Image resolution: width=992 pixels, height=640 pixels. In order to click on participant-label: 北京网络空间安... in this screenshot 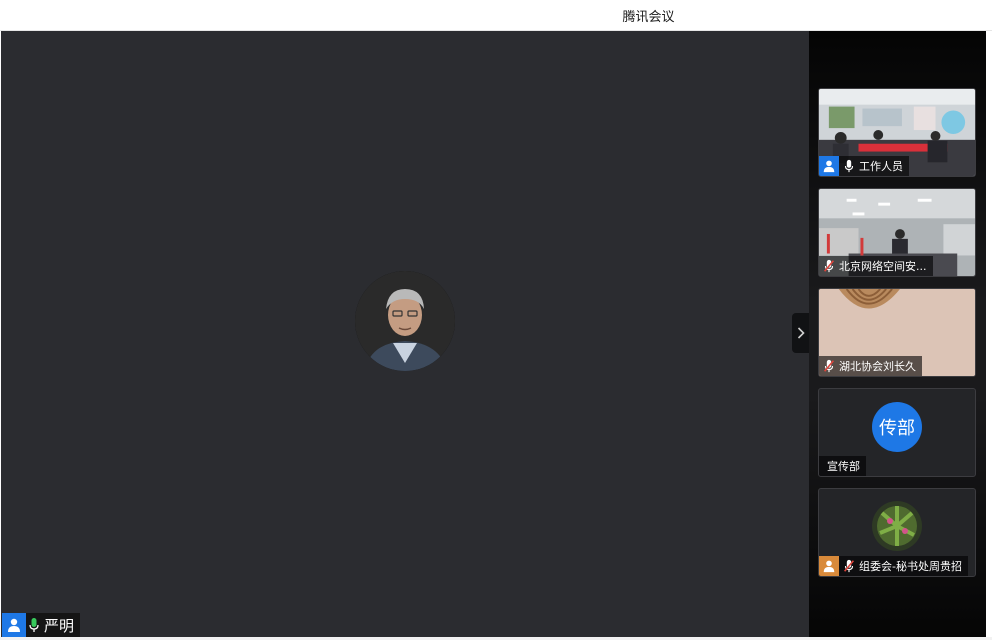, I will do `click(876, 266)`.